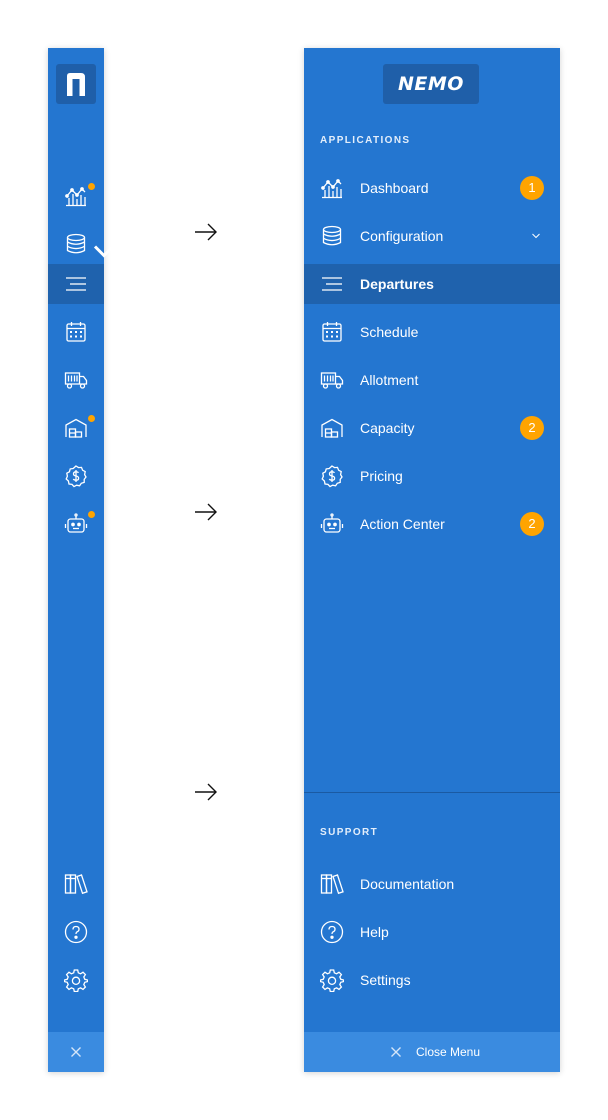 The width and height of the screenshot is (608, 1120). Describe the element at coordinates (532, 188) in the screenshot. I see `notification-badge: 1` at that location.